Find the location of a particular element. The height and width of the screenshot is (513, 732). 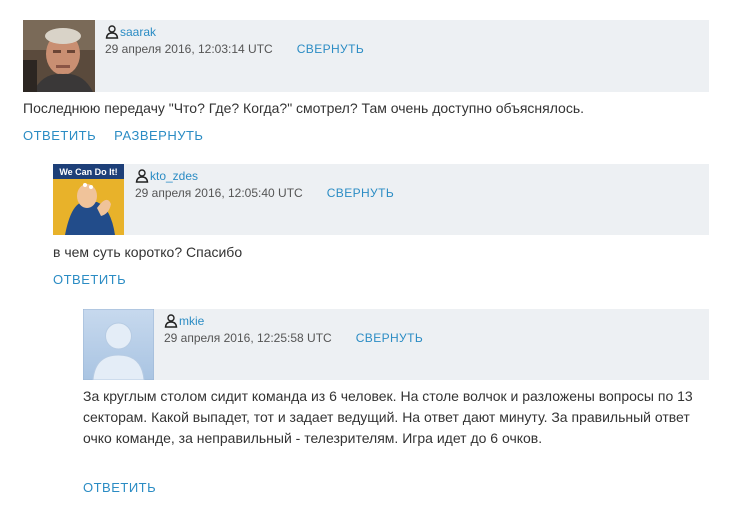

username-link: mkie is located at coordinates (191, 321).